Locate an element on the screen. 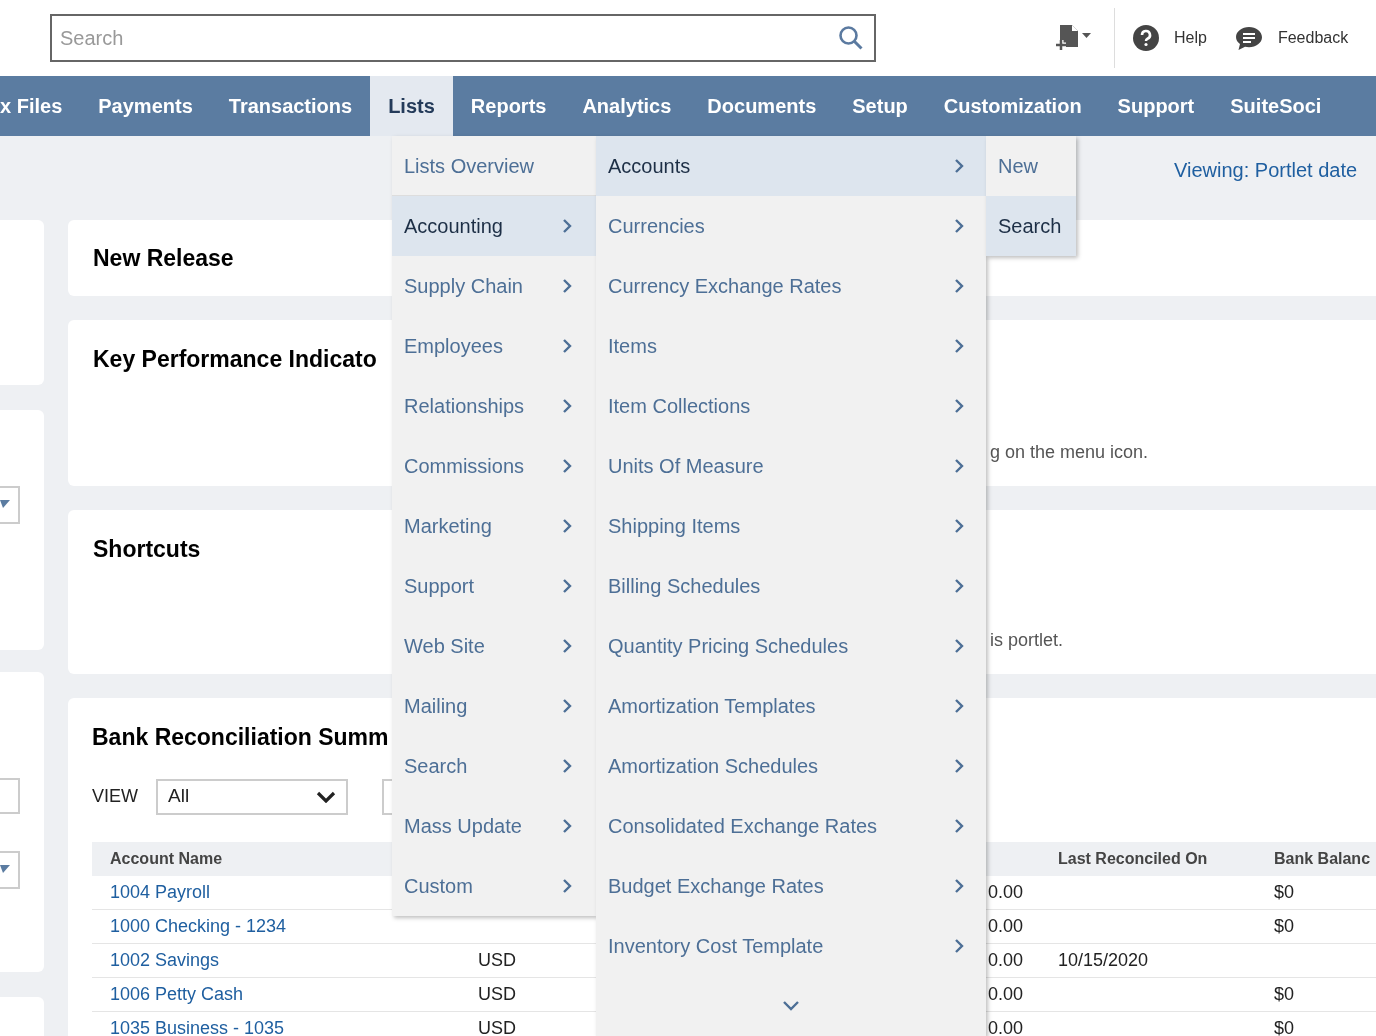  portlet-message: is portlet. is located at coordinates (1027, 640).